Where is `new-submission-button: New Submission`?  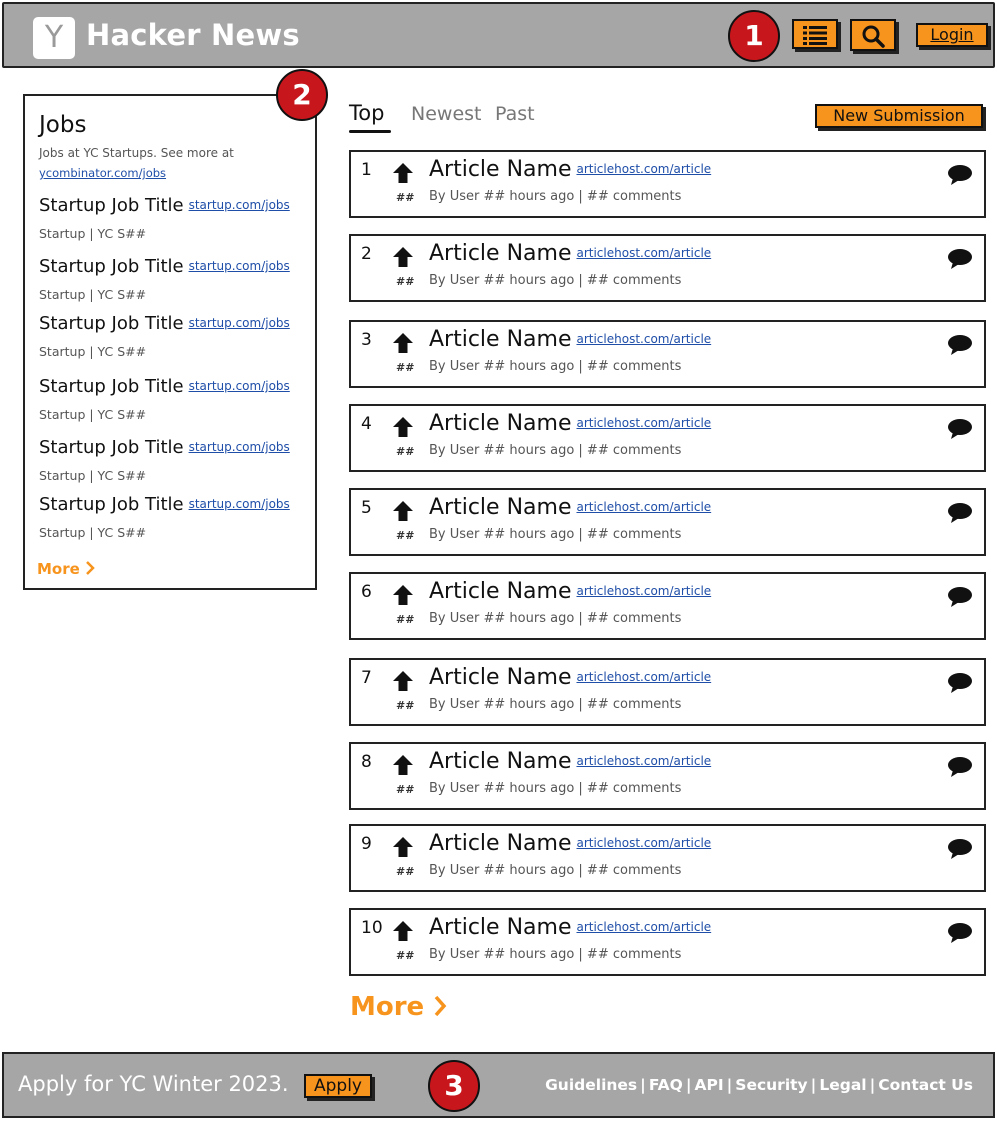
new-submission-button: New Submission is located at coordinates (899, 116).